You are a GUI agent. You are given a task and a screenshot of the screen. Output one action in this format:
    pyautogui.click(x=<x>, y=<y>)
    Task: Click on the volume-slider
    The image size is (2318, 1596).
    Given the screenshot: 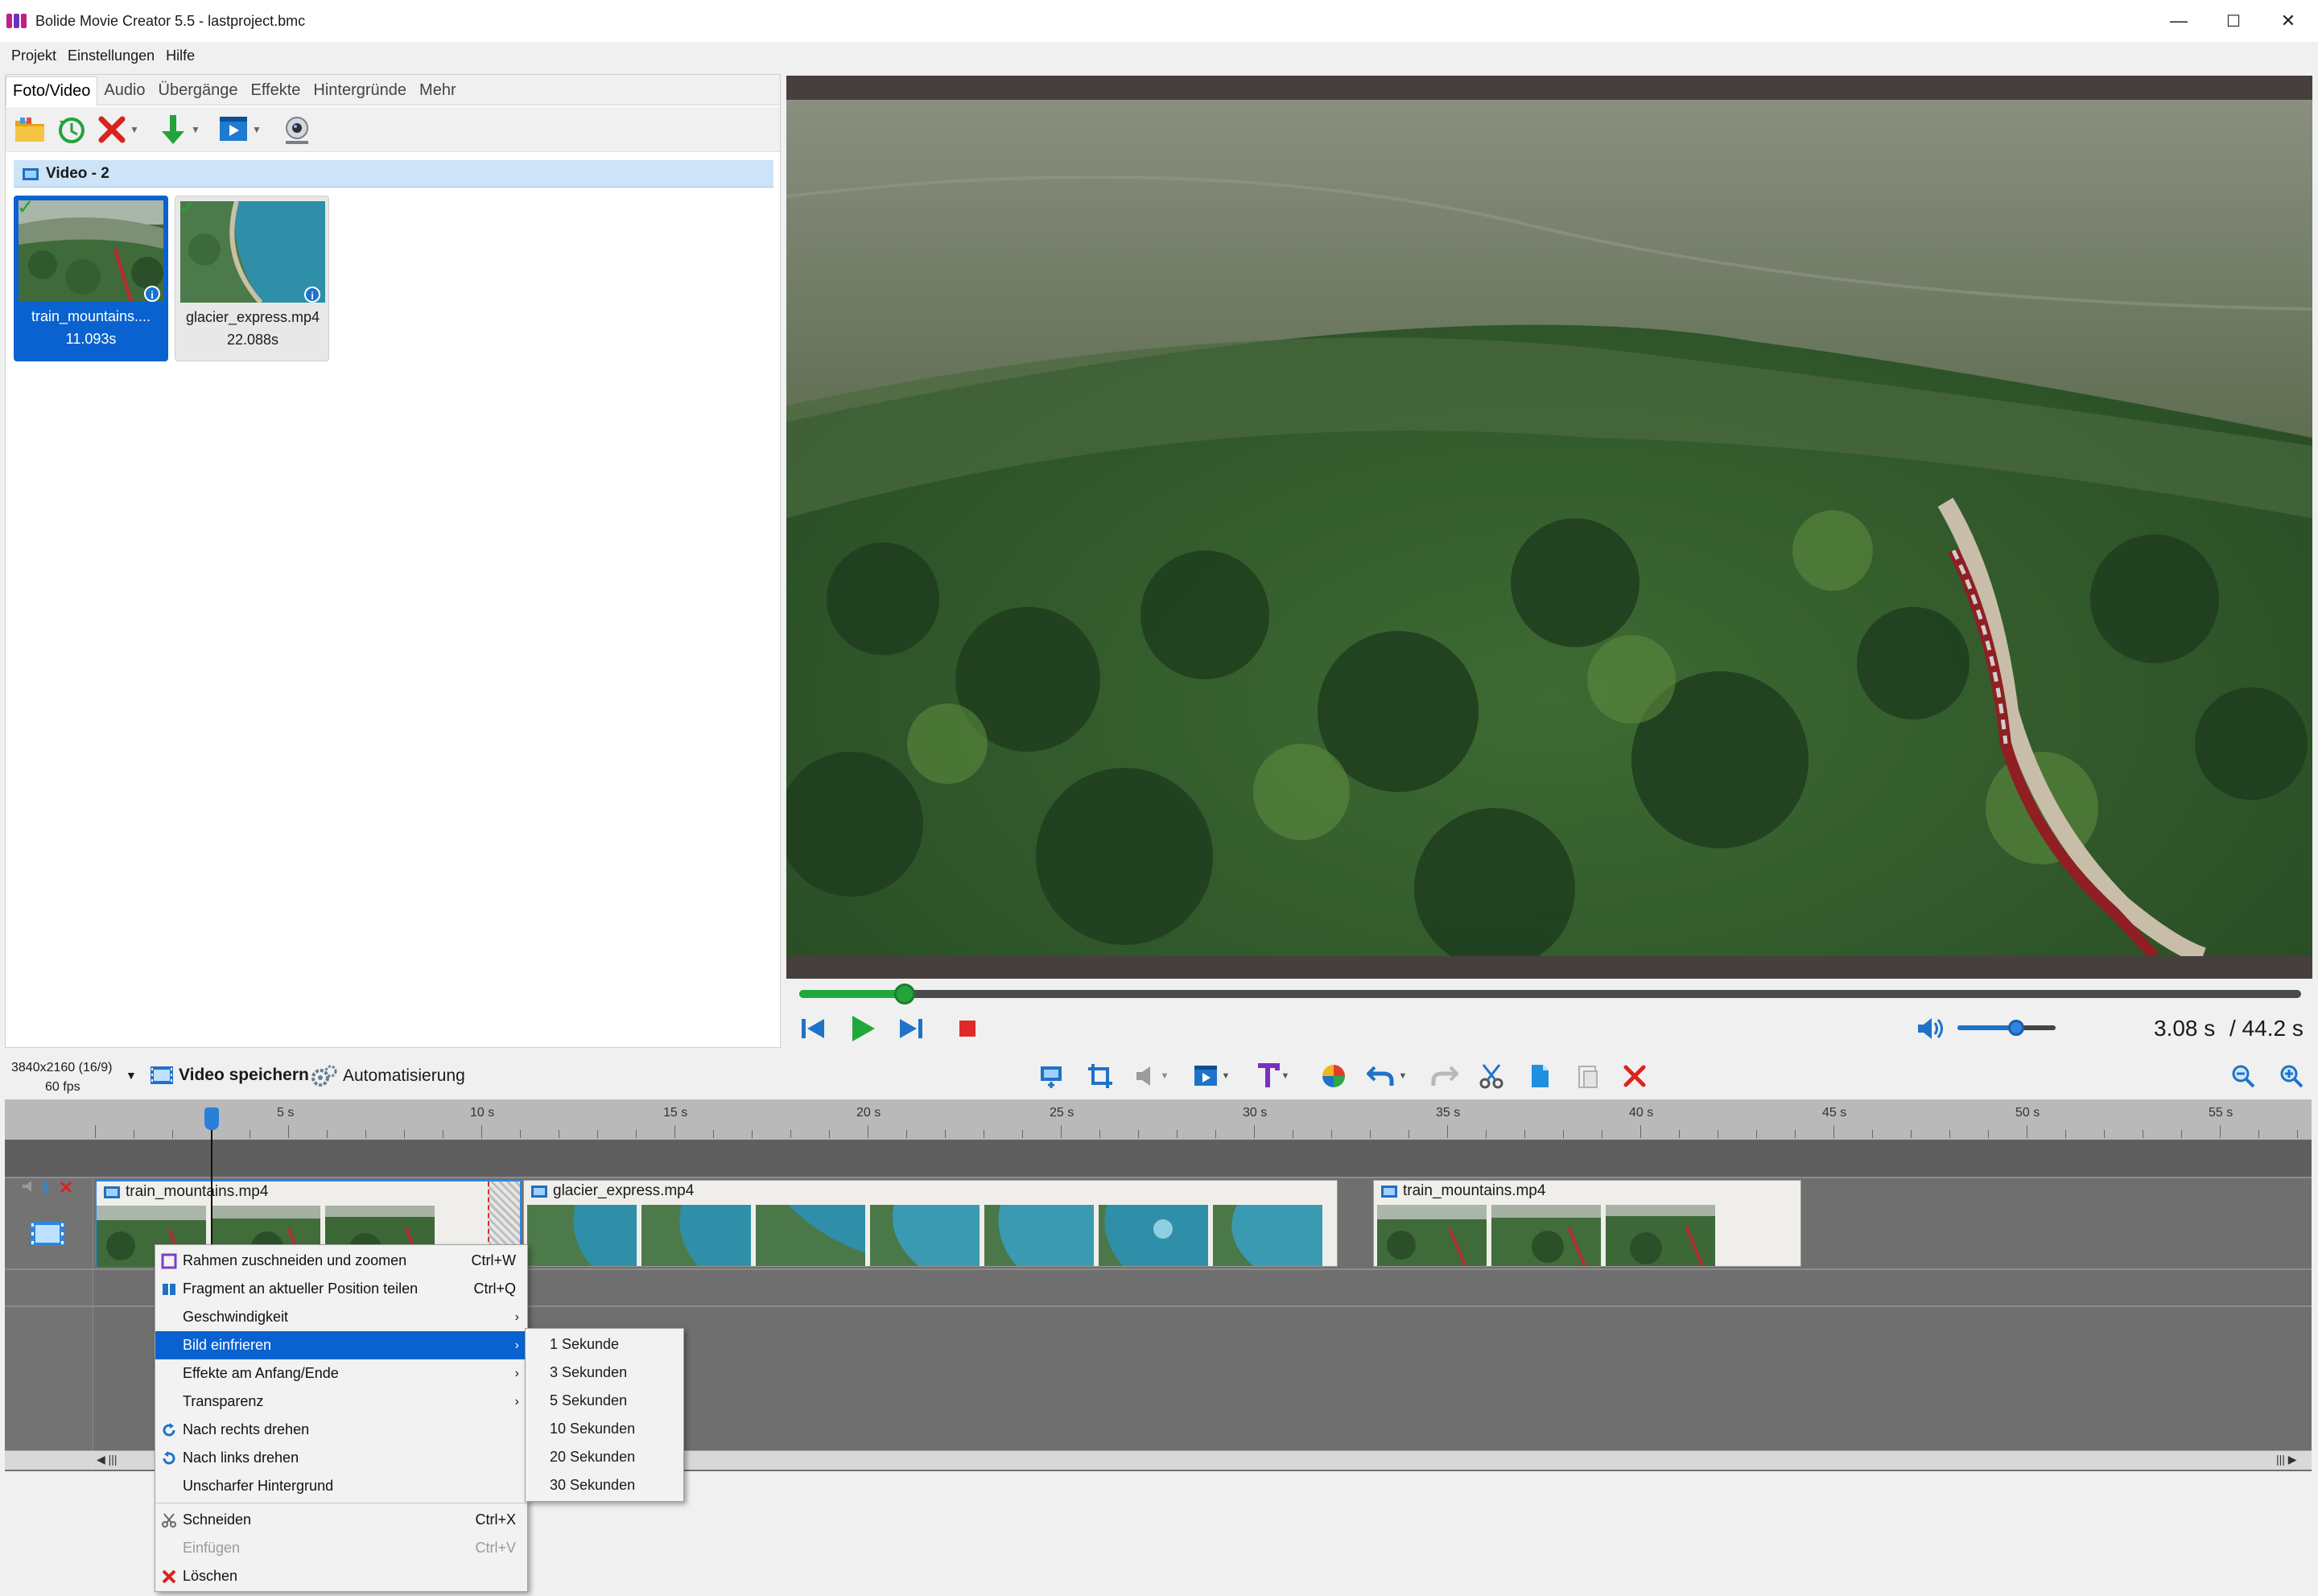 What is the action you would take?
    pyautogui.click(x=2007, y=1028)
    